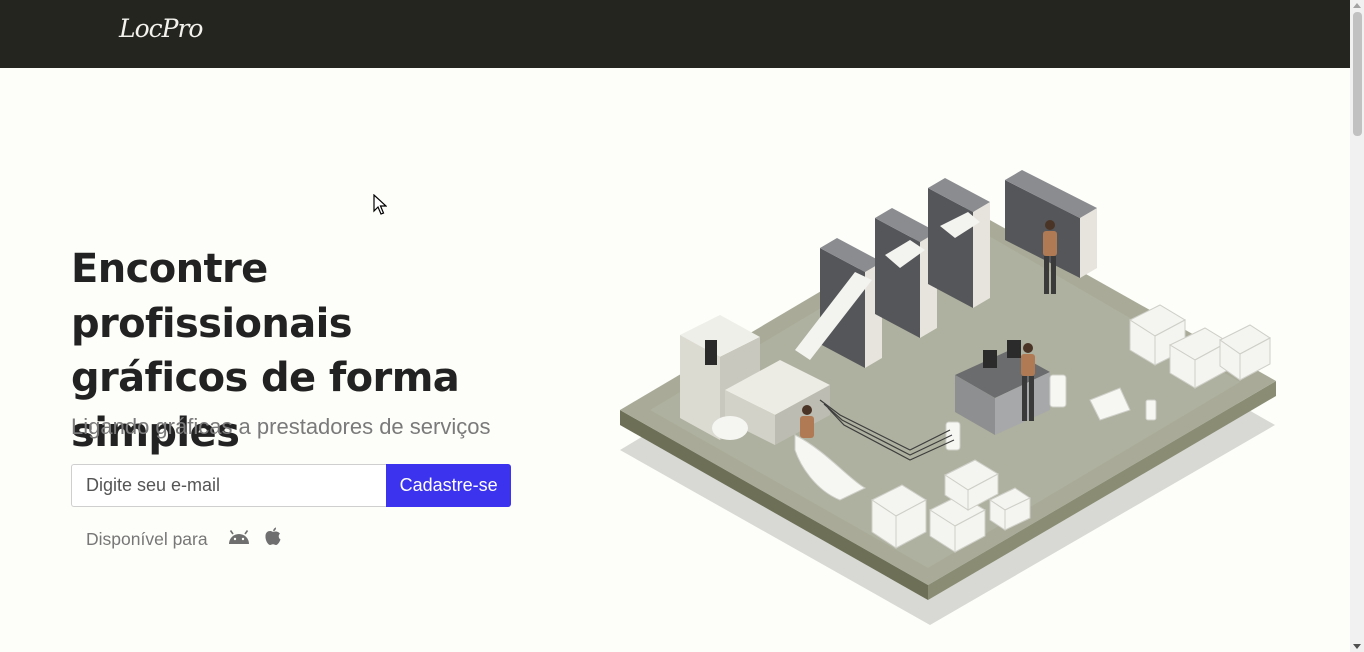 Image resolution: width=1364 pixels, height=652 pixels. Describe the element at coordinates (380, 207) in the screenshot. I see `mouse-cursor-icon` at that location.